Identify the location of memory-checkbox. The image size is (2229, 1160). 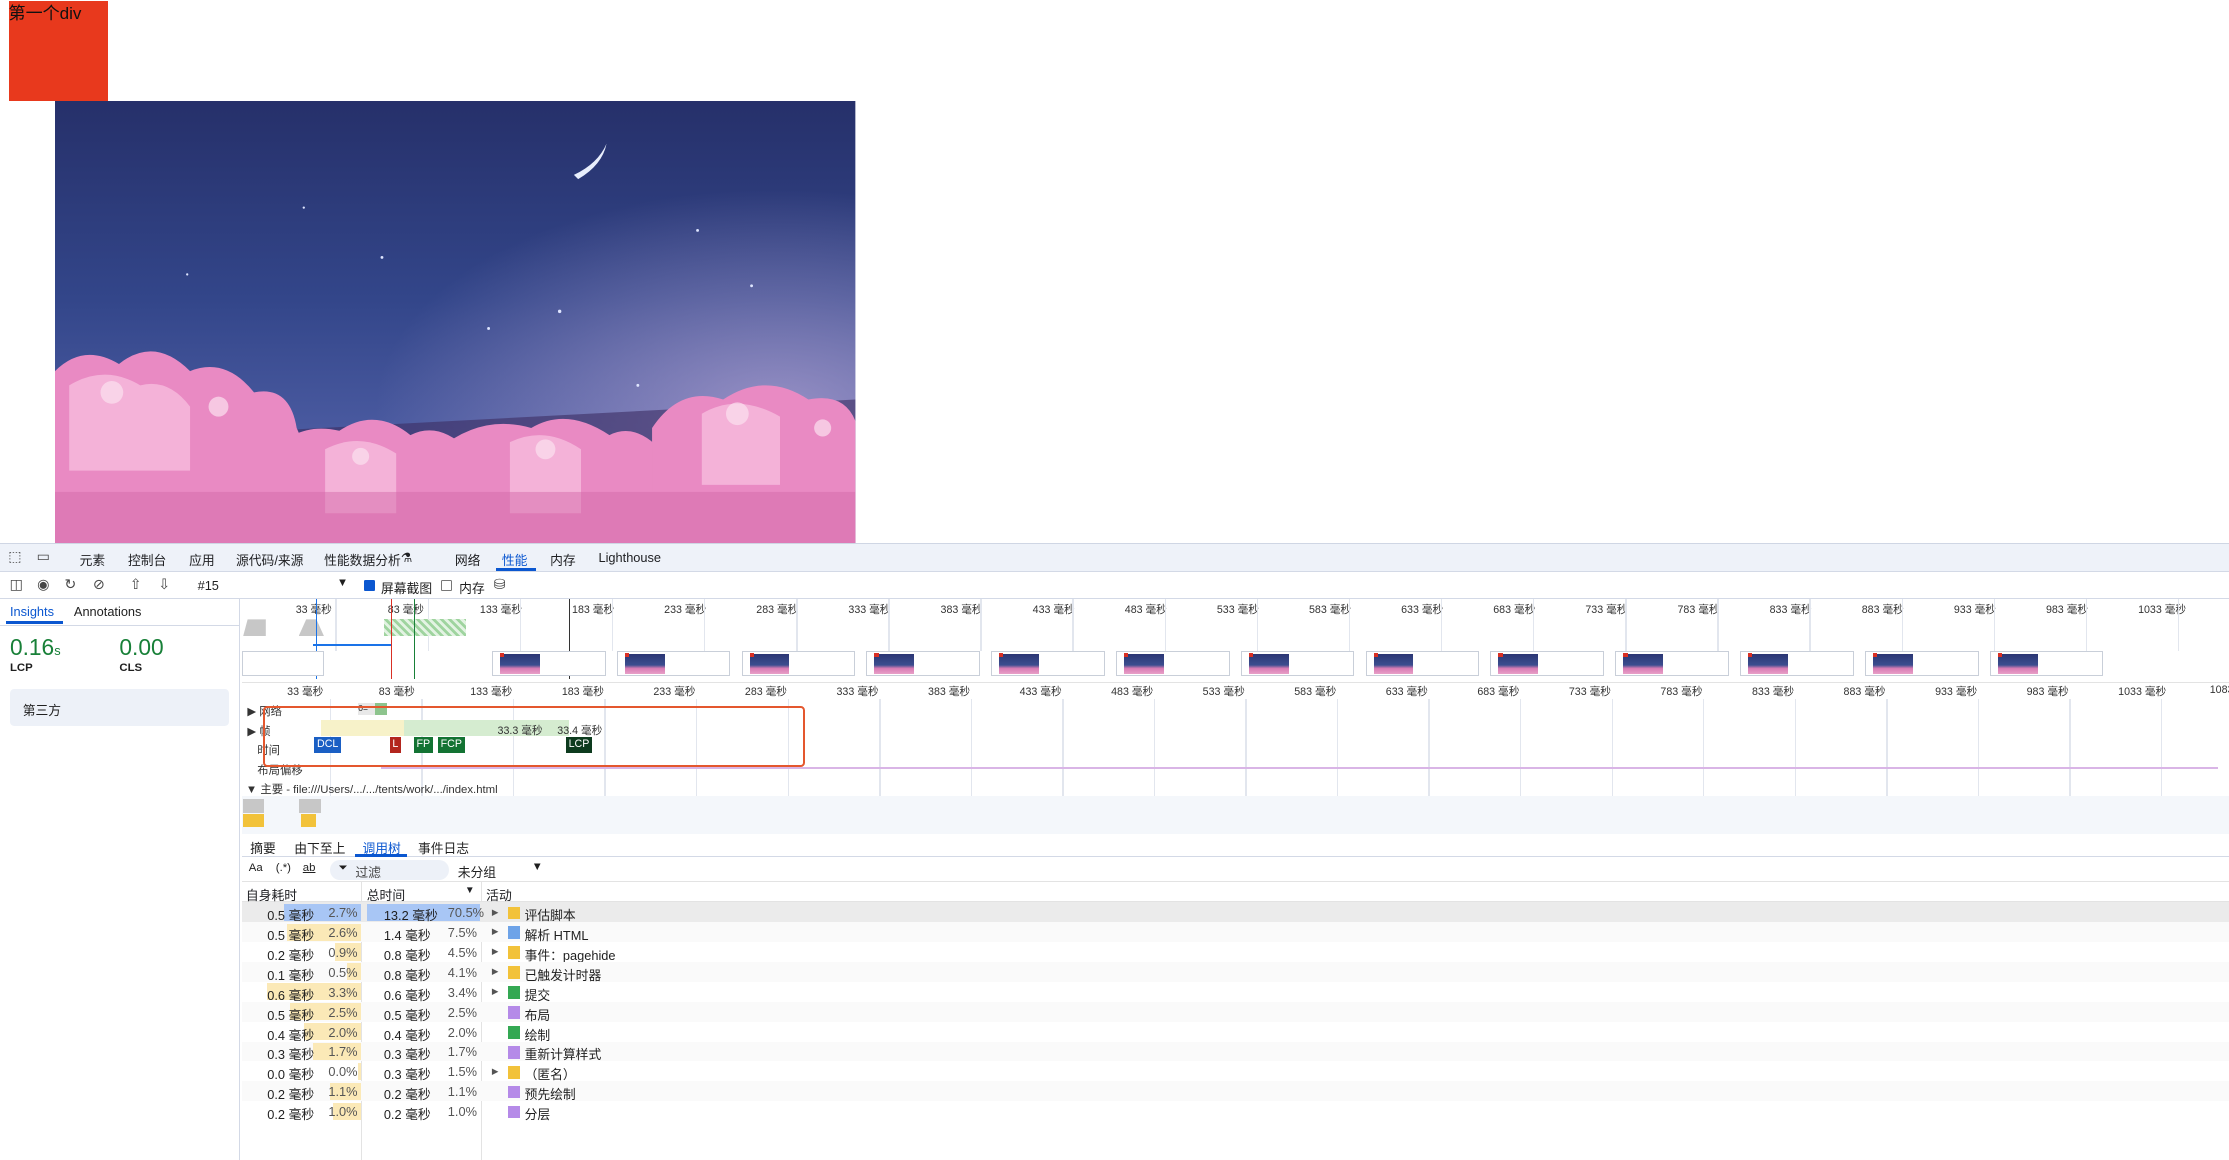
(446, 585).